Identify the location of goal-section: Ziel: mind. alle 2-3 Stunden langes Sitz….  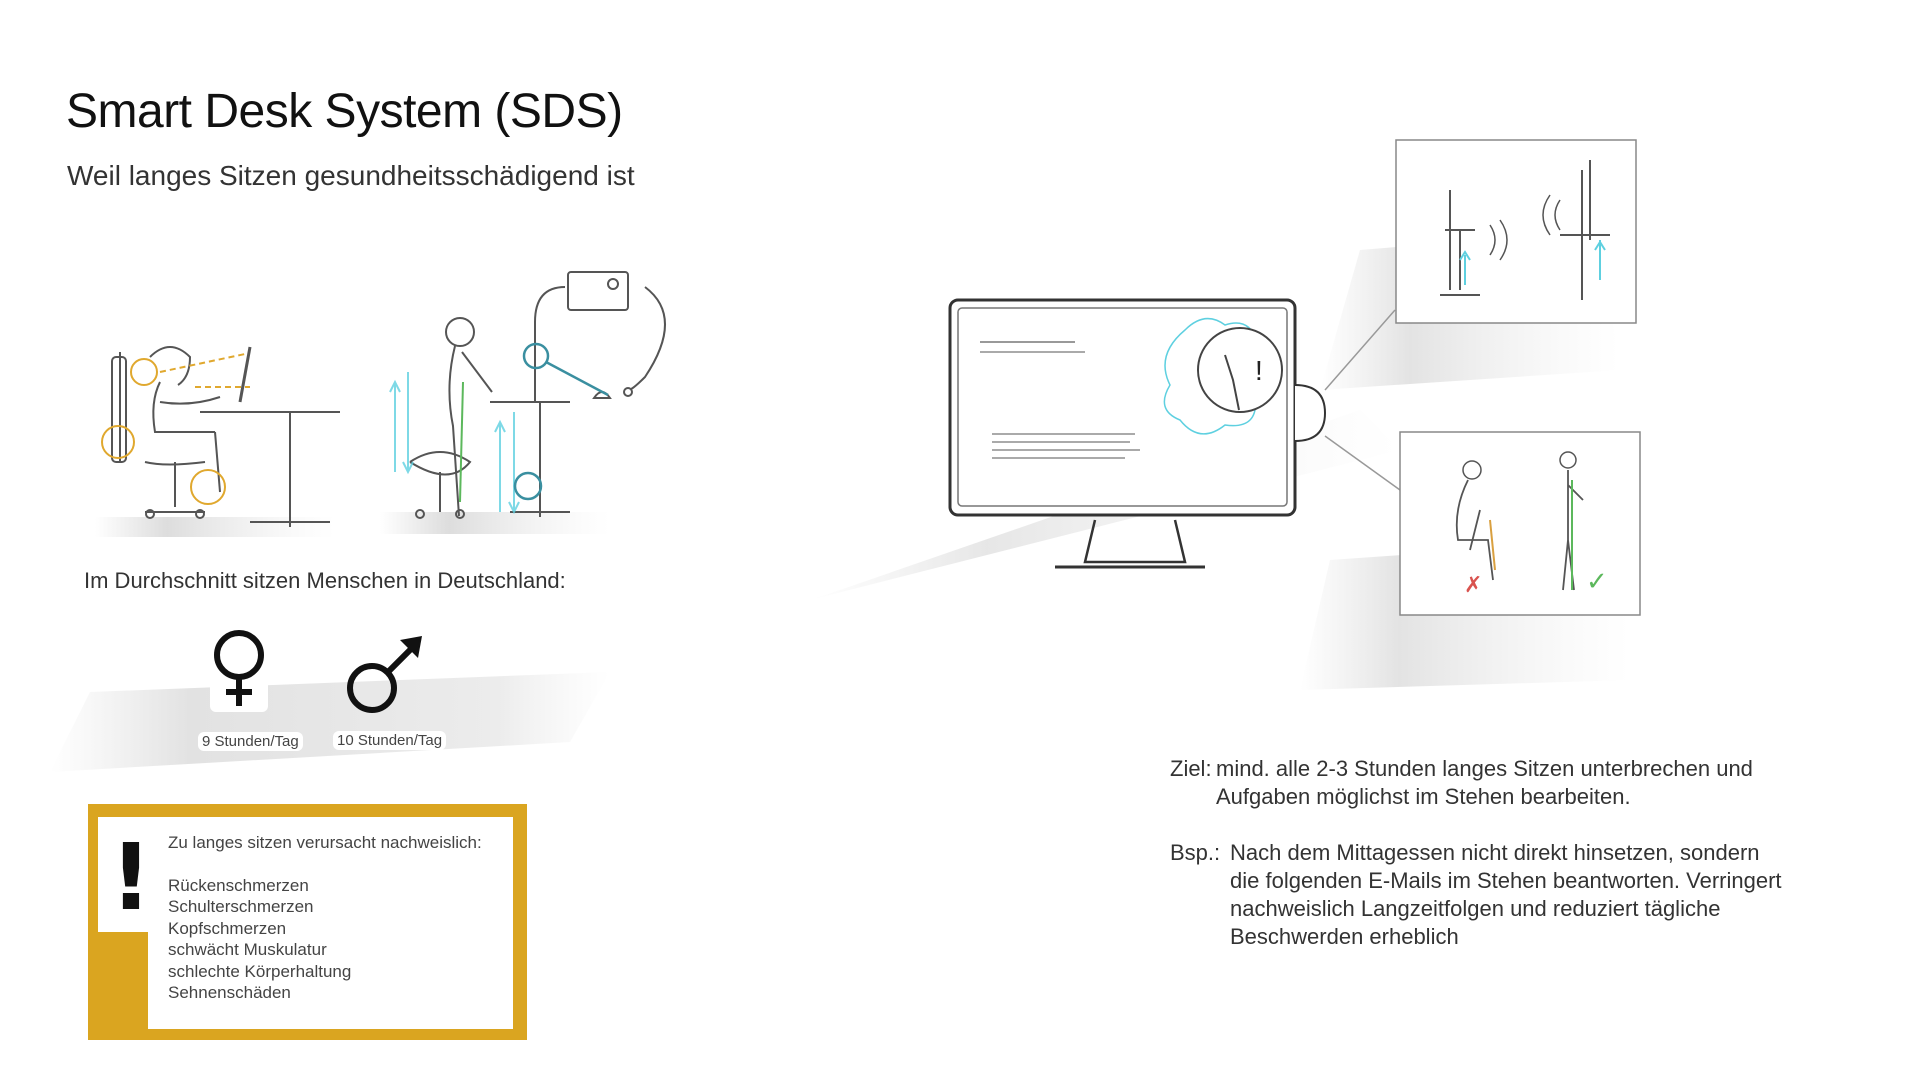
(1480, 853).